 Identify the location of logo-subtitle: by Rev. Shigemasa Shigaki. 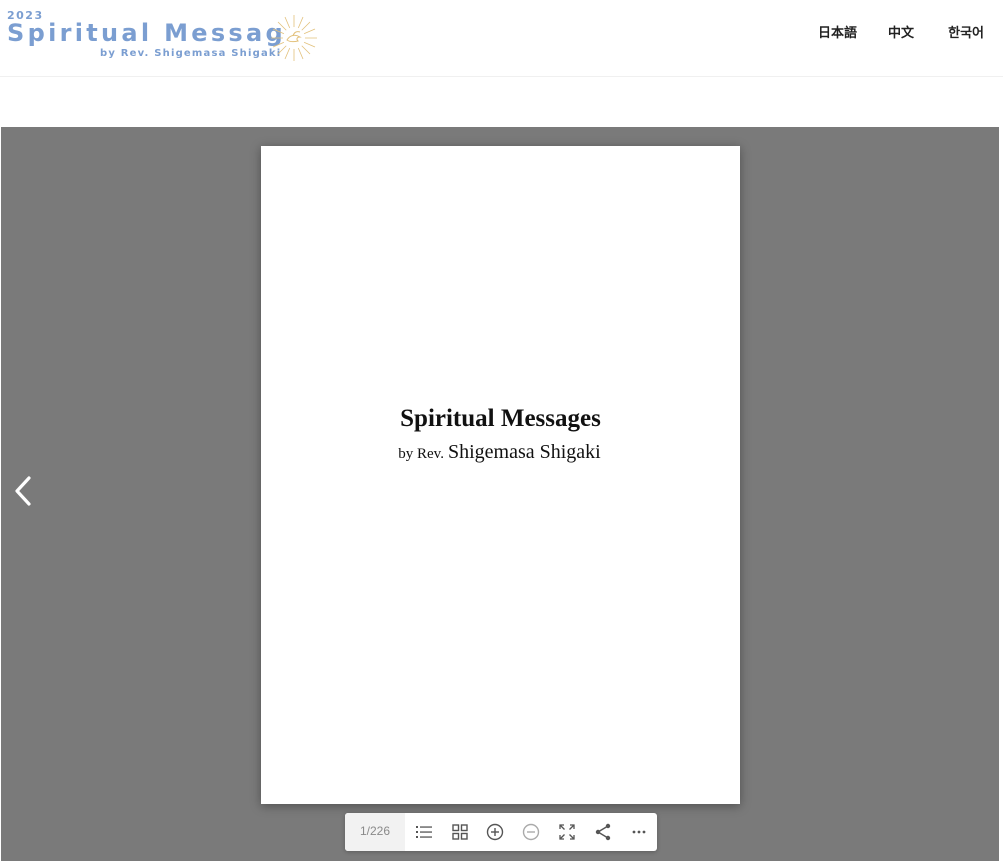
(191, 53).